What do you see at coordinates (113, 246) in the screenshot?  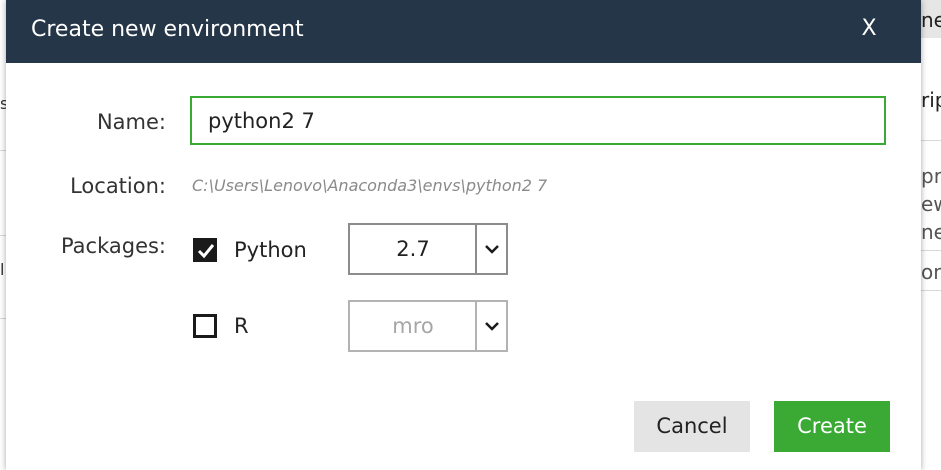 I see `packages-label: Packages:` at bounding box center [113, 246].